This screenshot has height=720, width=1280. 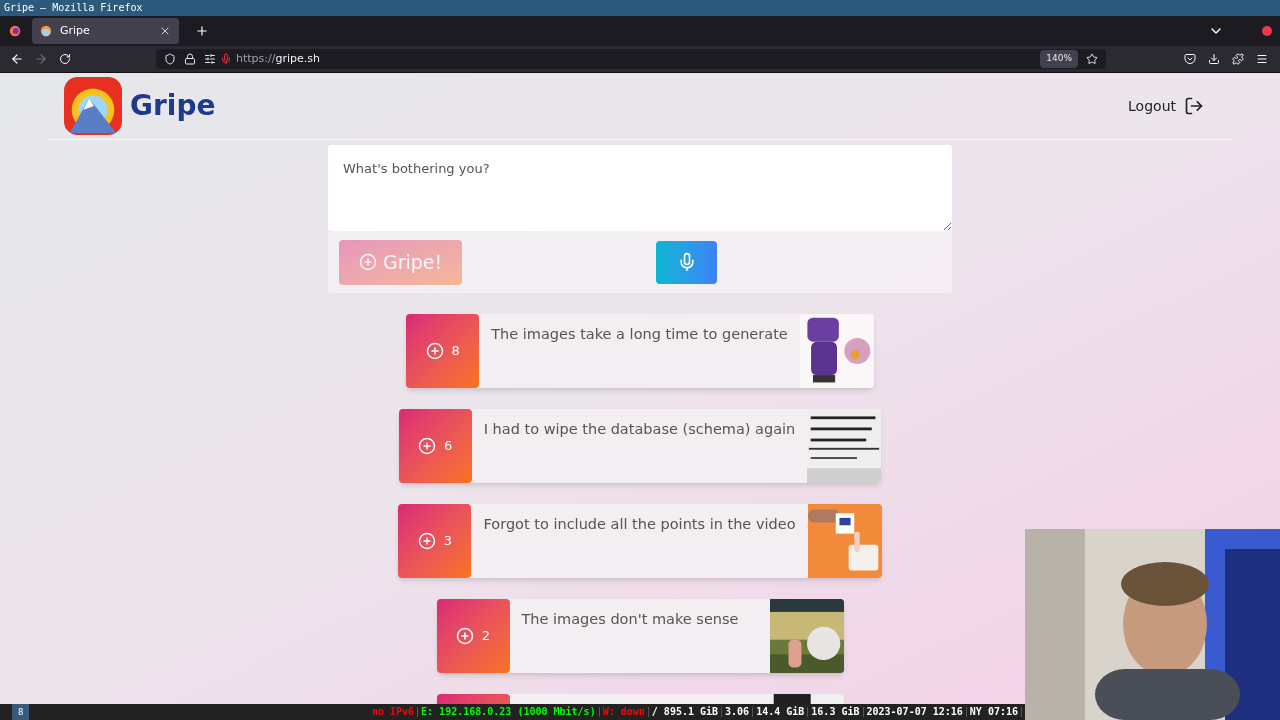 I want to click on gripe-text: I had to wipe the database (schema) again, so click(x=639, y=429).